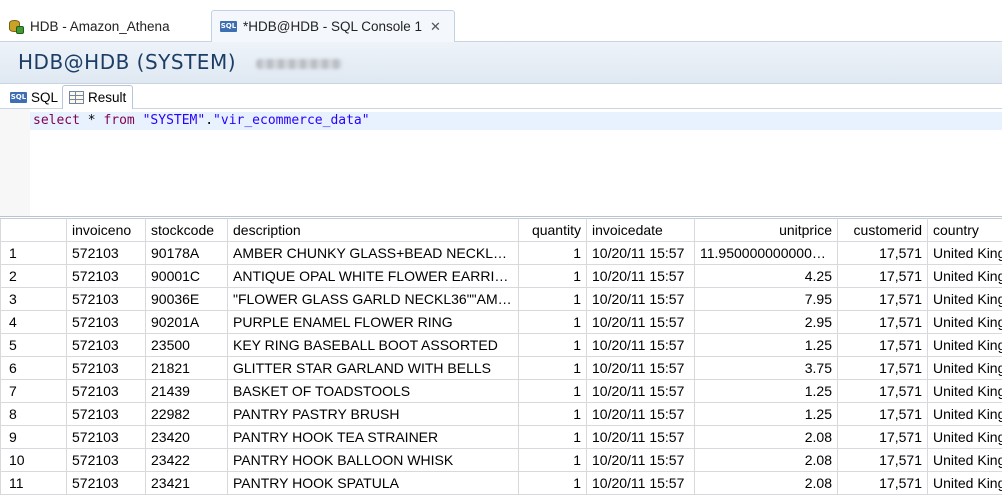 This screenshot has height=501, width=1002. Describe the element at coordinates (186, 437) in the screenshot. I see `cell-stockcode: 23420` at that location.